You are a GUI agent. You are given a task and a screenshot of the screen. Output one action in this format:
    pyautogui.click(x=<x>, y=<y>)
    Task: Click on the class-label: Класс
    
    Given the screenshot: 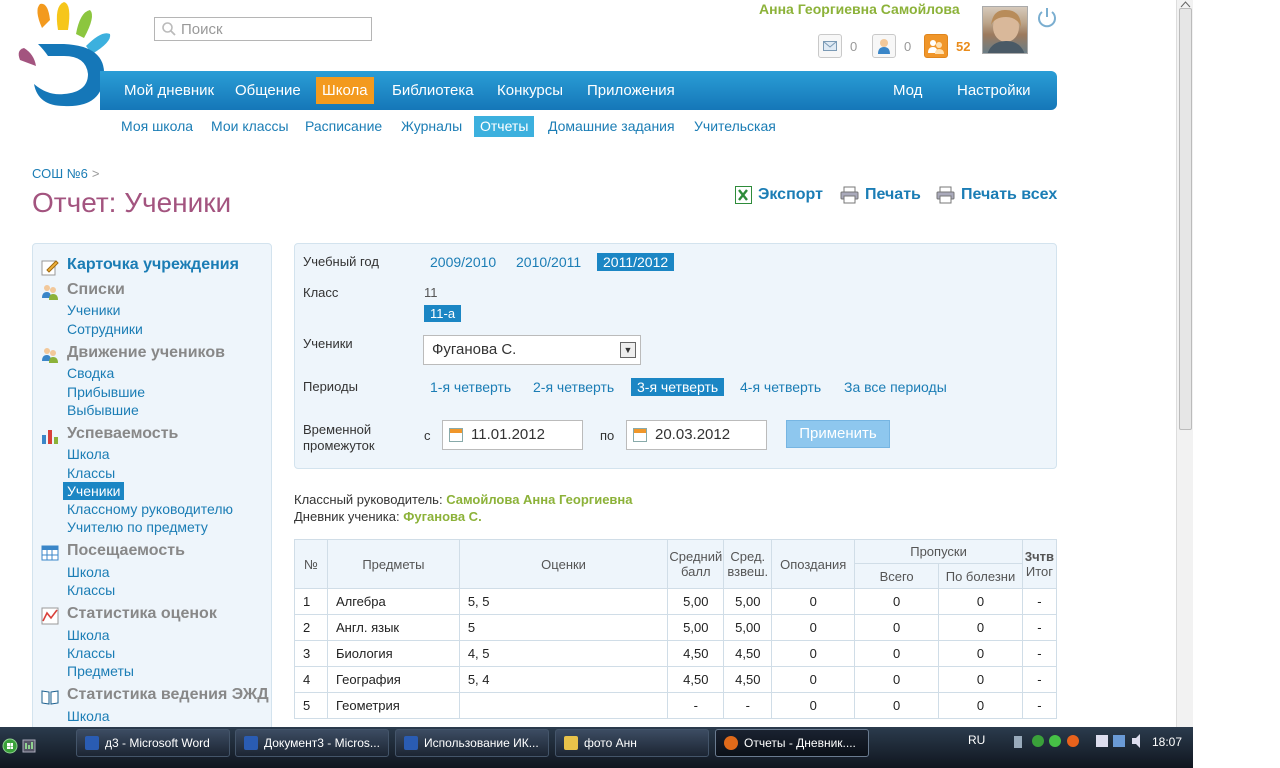 What is the action you would take?
    pyautogui.click(x=321, y=292)
    